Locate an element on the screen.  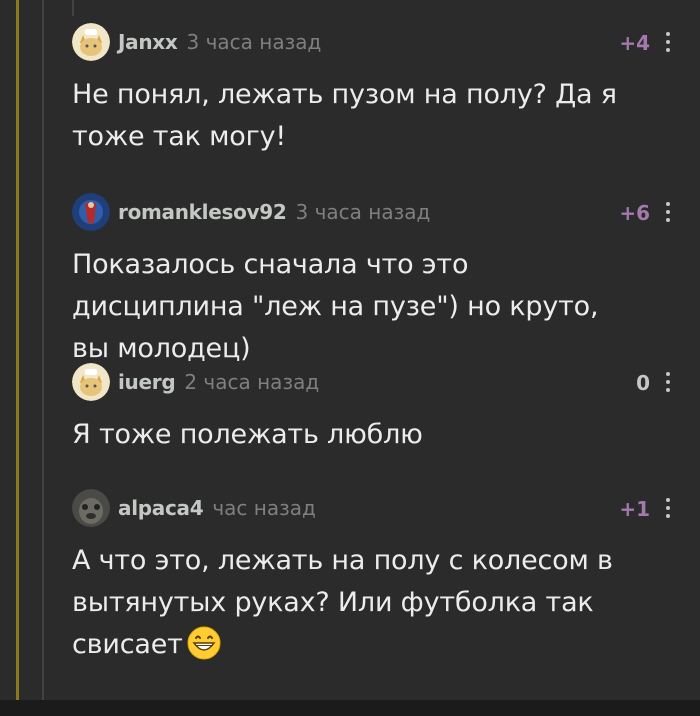
bottom-divider is located at coordinates (350, 708).